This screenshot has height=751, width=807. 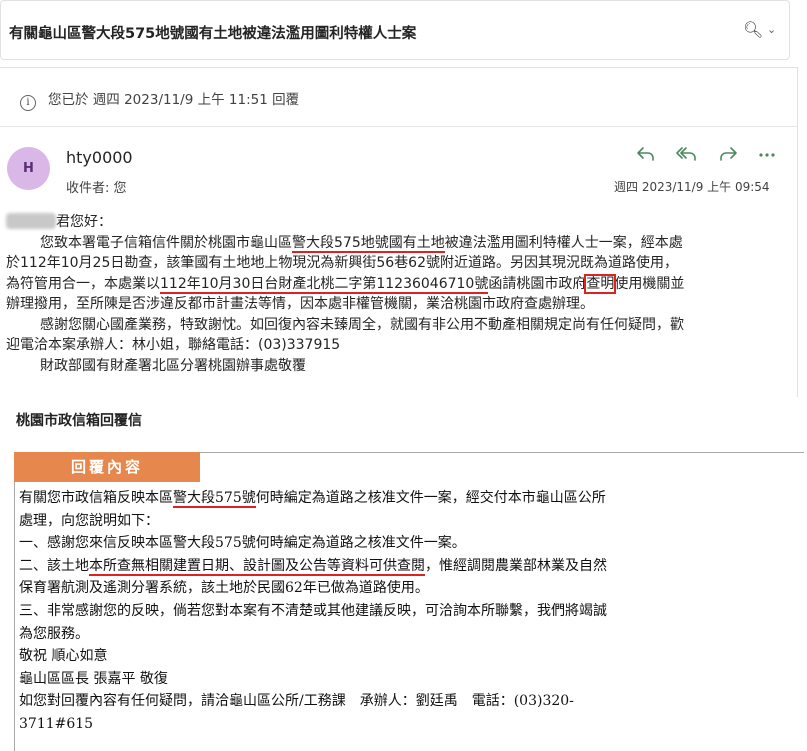 I want to click on underlined-parcel: 警大段575地號國有土地, so click(x=368, y=243).